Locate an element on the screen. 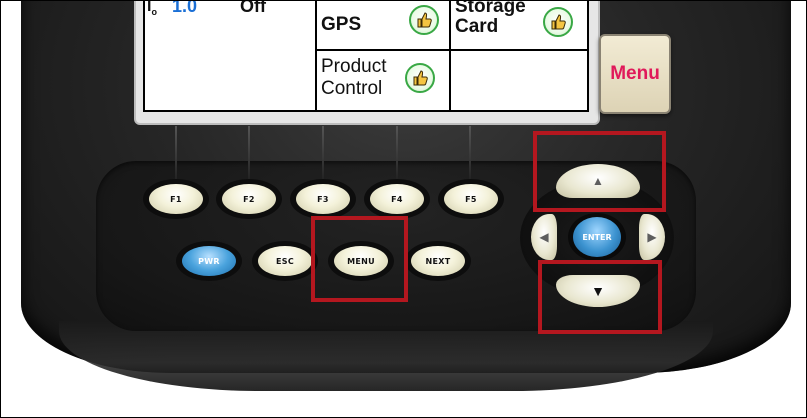  product-label-line1: Product is located at coordinates (354, 66).